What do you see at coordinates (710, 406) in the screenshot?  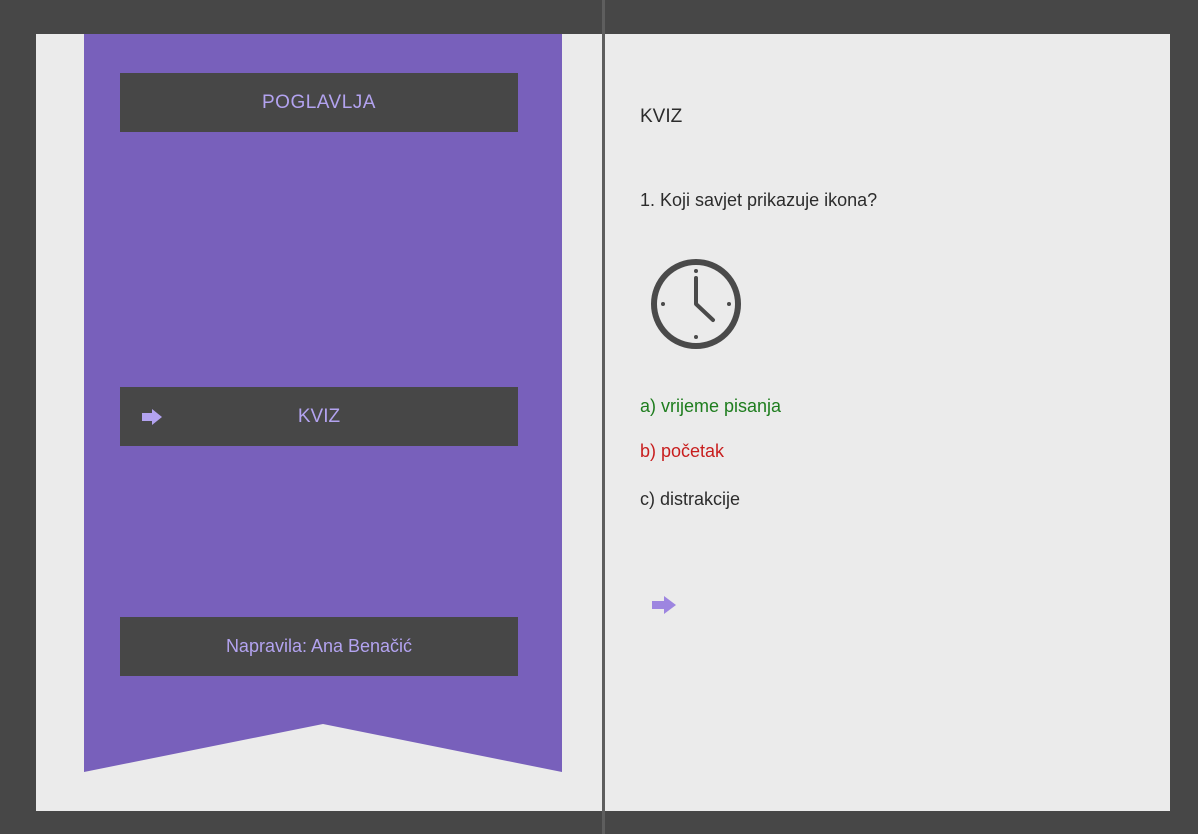 I see `answer-option-a: a) vrijeme pisanja` at bounding box center [710, 406].